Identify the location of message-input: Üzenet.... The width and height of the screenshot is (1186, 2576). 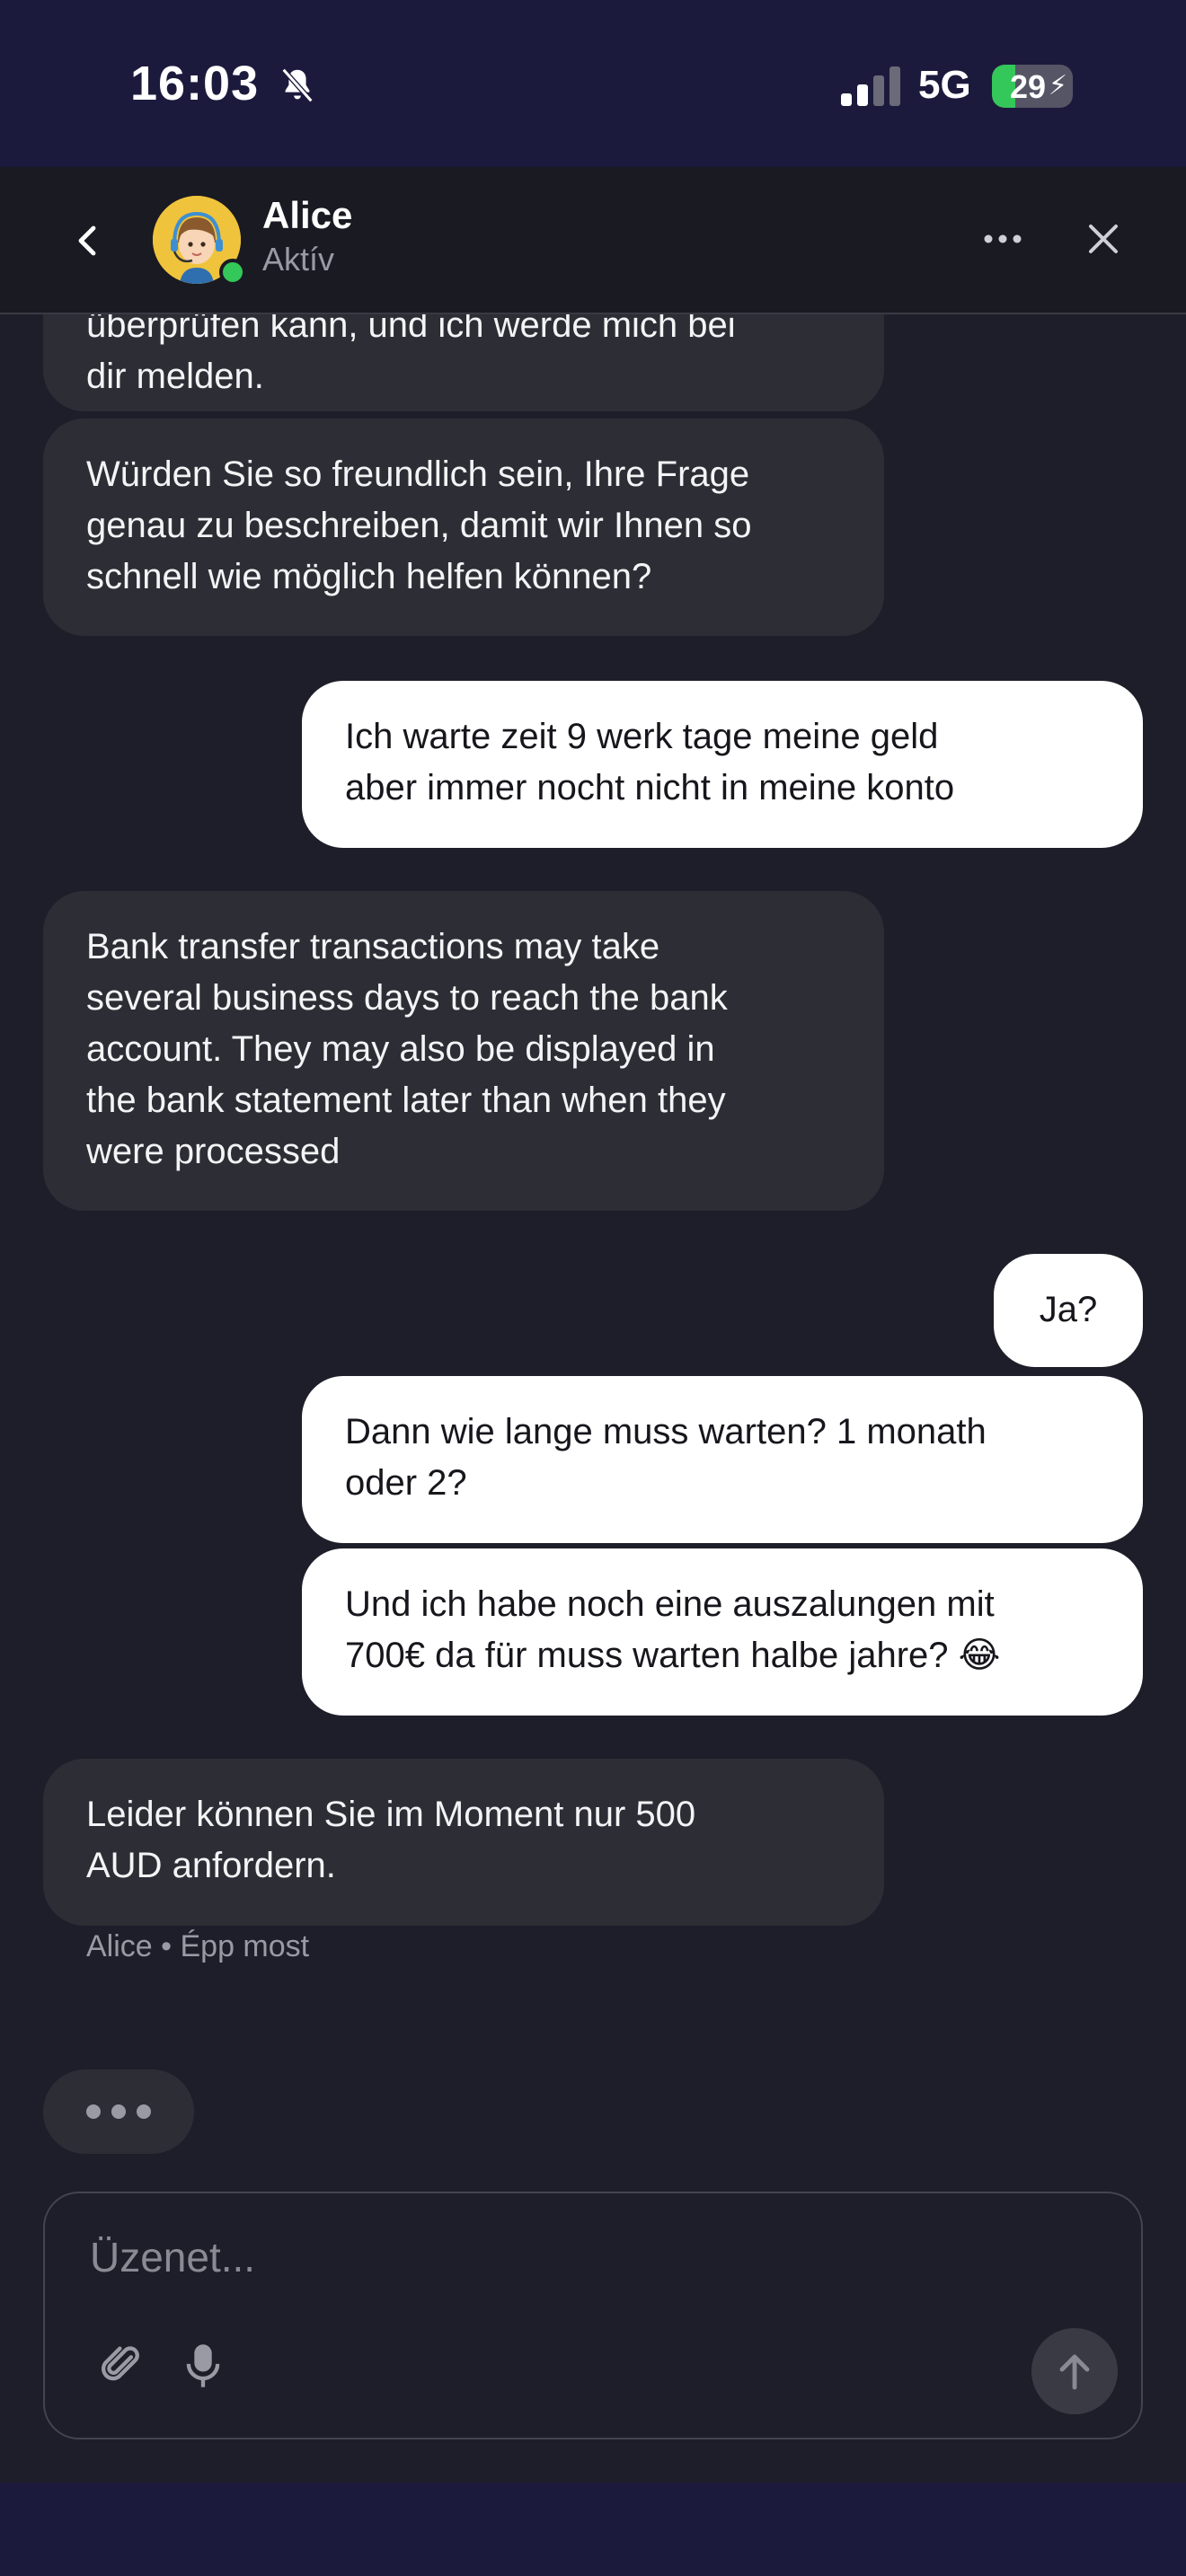
(172, 2257).